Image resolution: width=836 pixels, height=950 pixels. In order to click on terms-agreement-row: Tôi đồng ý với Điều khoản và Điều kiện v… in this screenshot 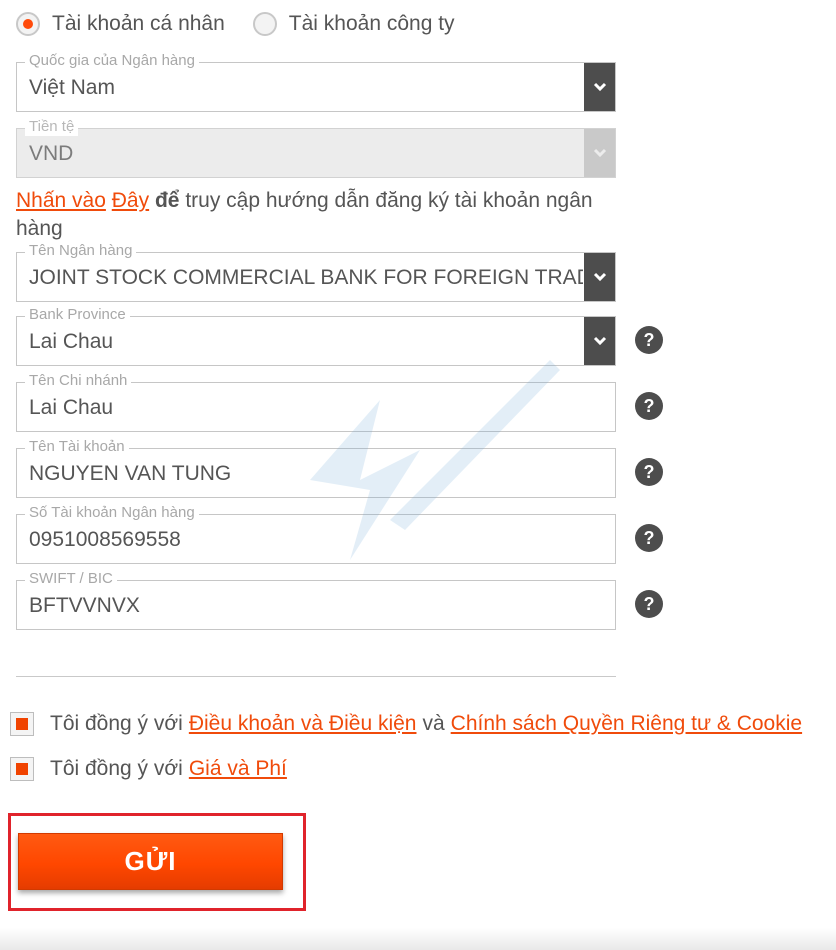, I will do `click(409, 724)`.